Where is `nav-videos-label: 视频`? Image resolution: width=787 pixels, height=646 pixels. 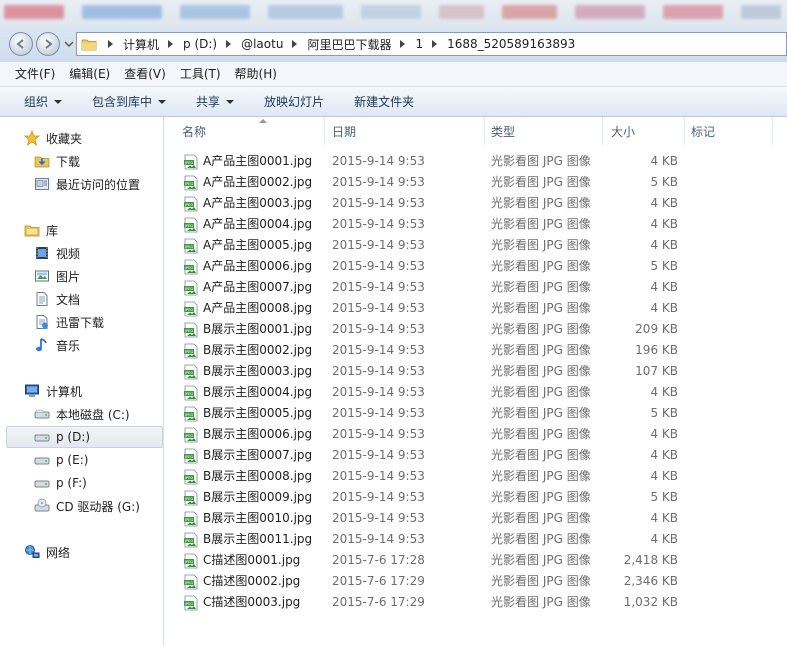 nav-videos-label: 视频 is located at coordinates (68, 253).